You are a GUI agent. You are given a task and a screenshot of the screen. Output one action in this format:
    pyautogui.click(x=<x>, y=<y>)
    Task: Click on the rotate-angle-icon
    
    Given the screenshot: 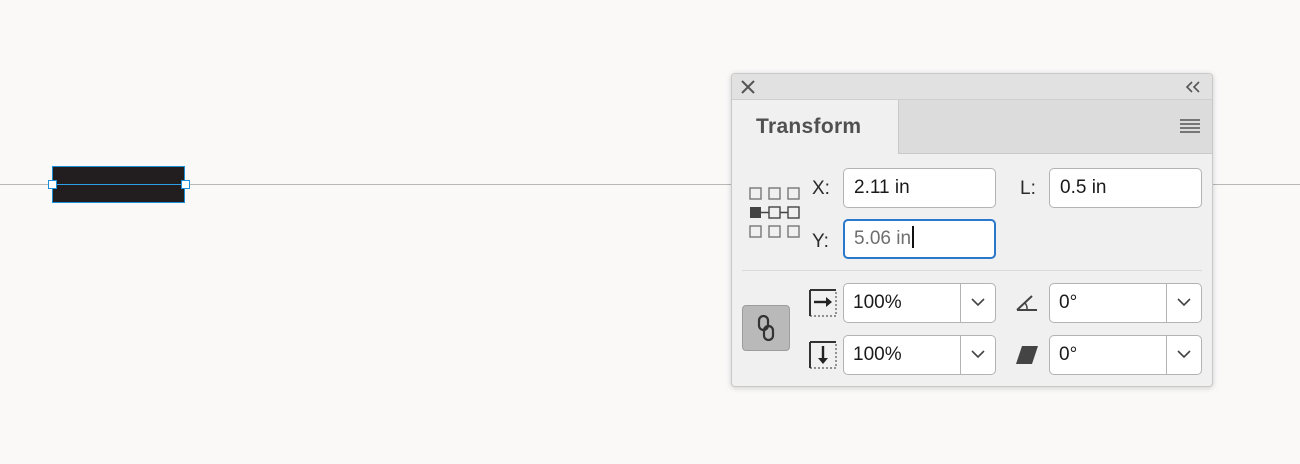 What is the action you would take?
    pyautogui.click(x=1027, y=304)
    